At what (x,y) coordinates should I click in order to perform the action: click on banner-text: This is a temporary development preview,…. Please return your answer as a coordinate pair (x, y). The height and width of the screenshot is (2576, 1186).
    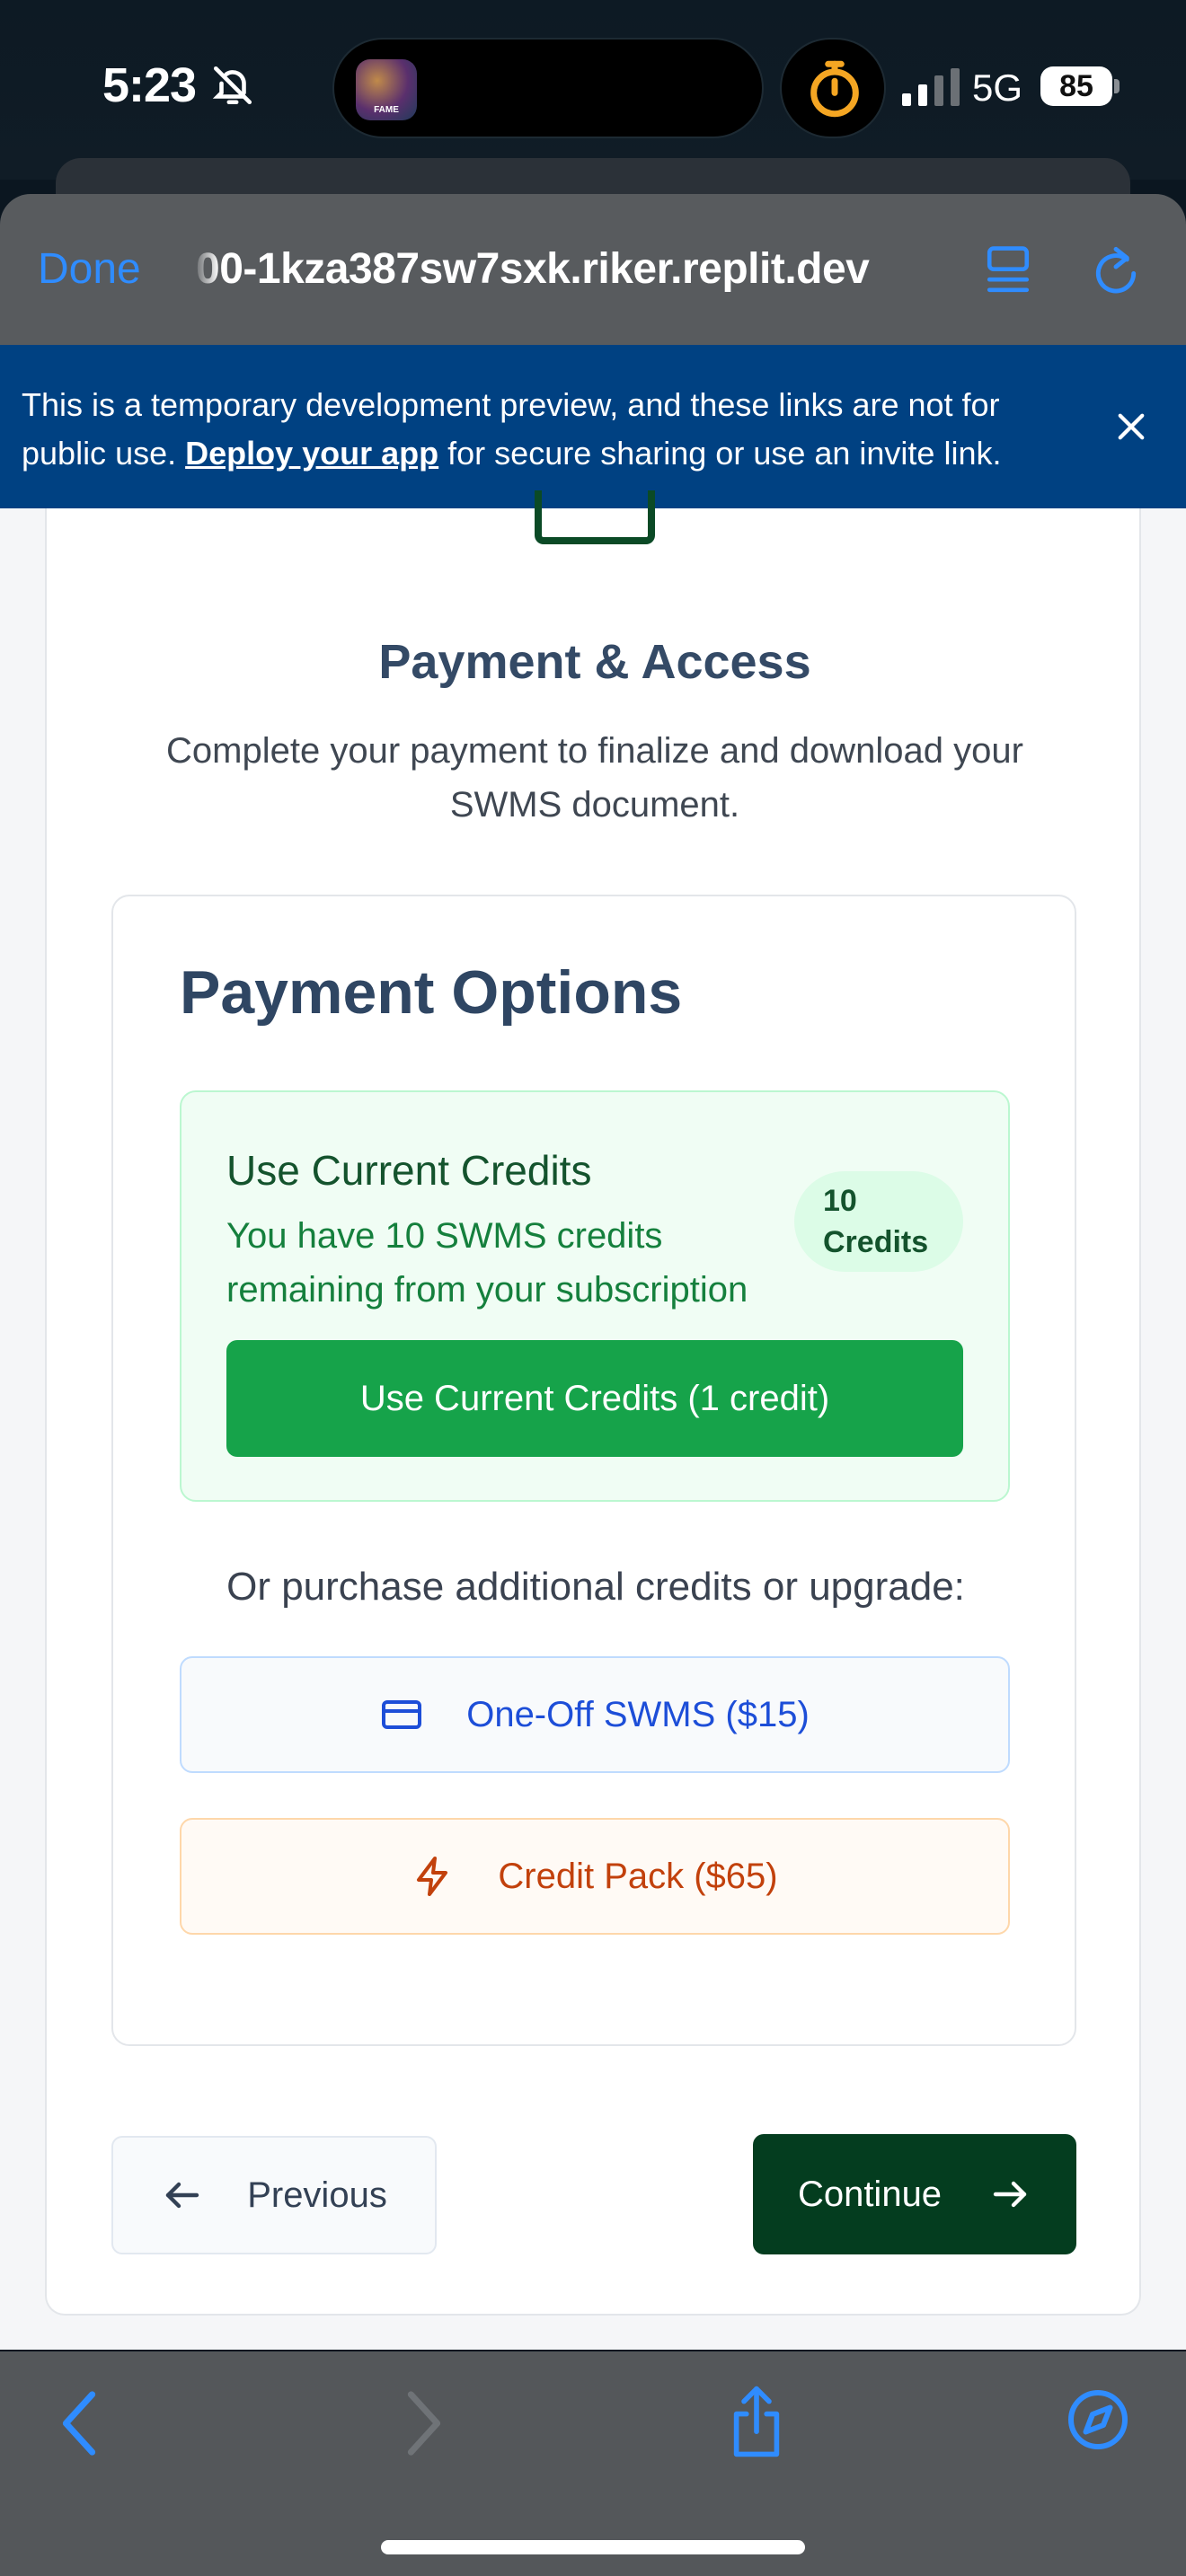
    Looking at the image, I should click on (552, 429).